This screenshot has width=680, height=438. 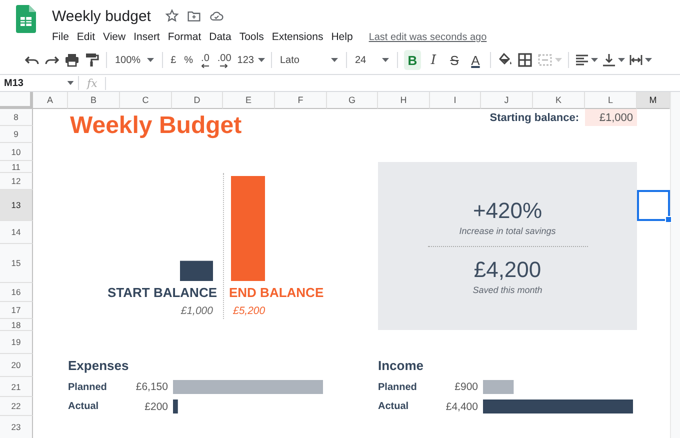 I want to click on value-label: £6,150, so click(x=151, y=387).